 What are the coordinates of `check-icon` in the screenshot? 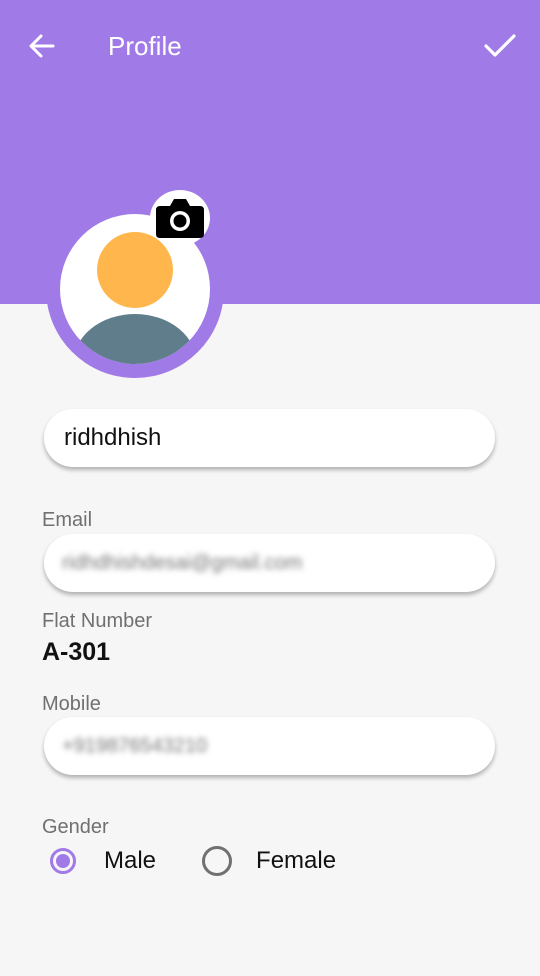 It's located at (500, 45).